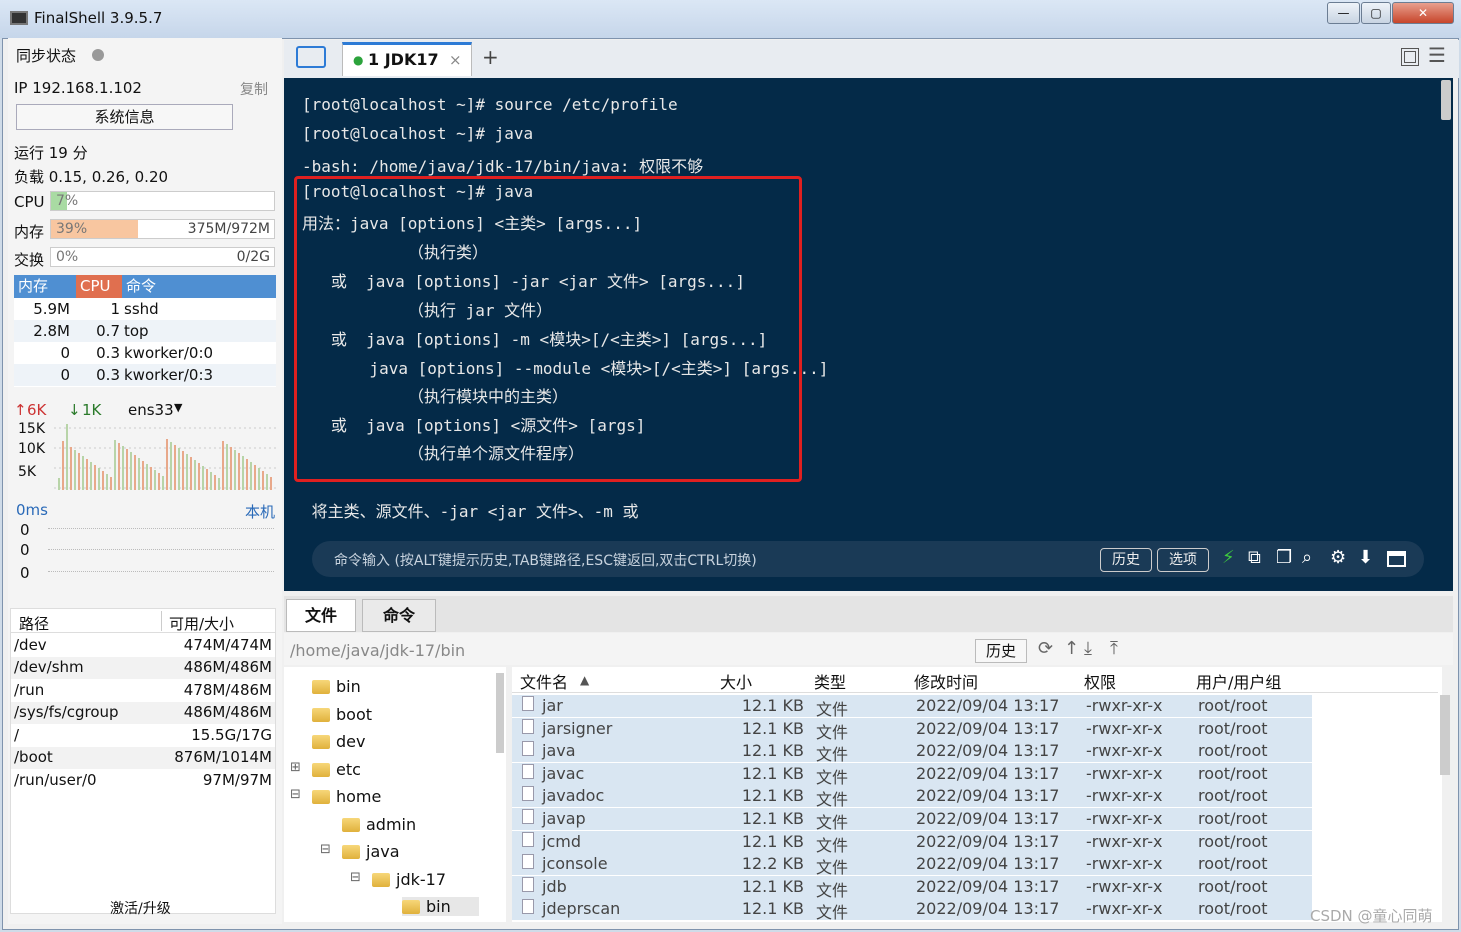  I want to click on folder-open-icon, so click(311, 57).